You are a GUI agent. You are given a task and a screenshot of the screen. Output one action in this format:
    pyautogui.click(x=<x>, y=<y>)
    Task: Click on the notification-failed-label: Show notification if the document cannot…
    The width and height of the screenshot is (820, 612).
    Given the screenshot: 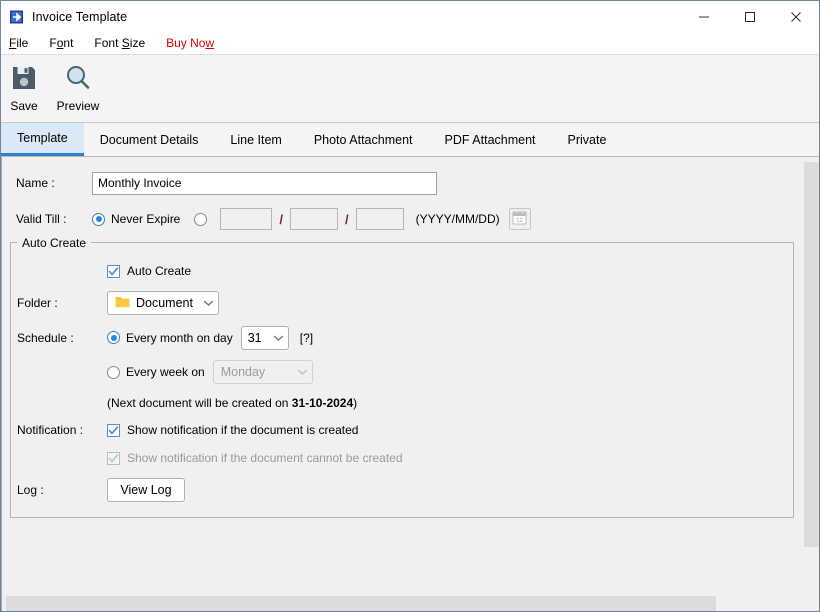 What is the action you would take?
    pyautogui.click(x=265, y=458)
    